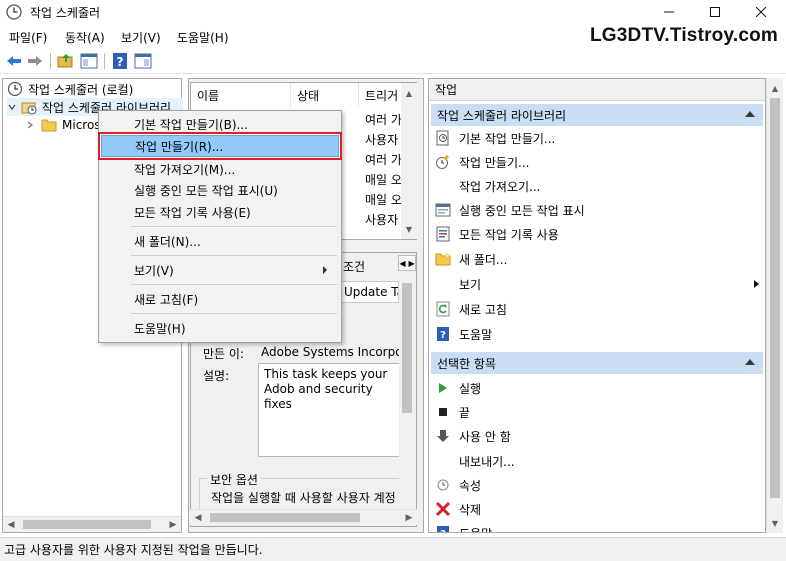 The image size is (786, 561). What do you see at coordinates (325, 95) in the screenshot?
I see `column-header-status: 상태` at bounding box center [325, 95].